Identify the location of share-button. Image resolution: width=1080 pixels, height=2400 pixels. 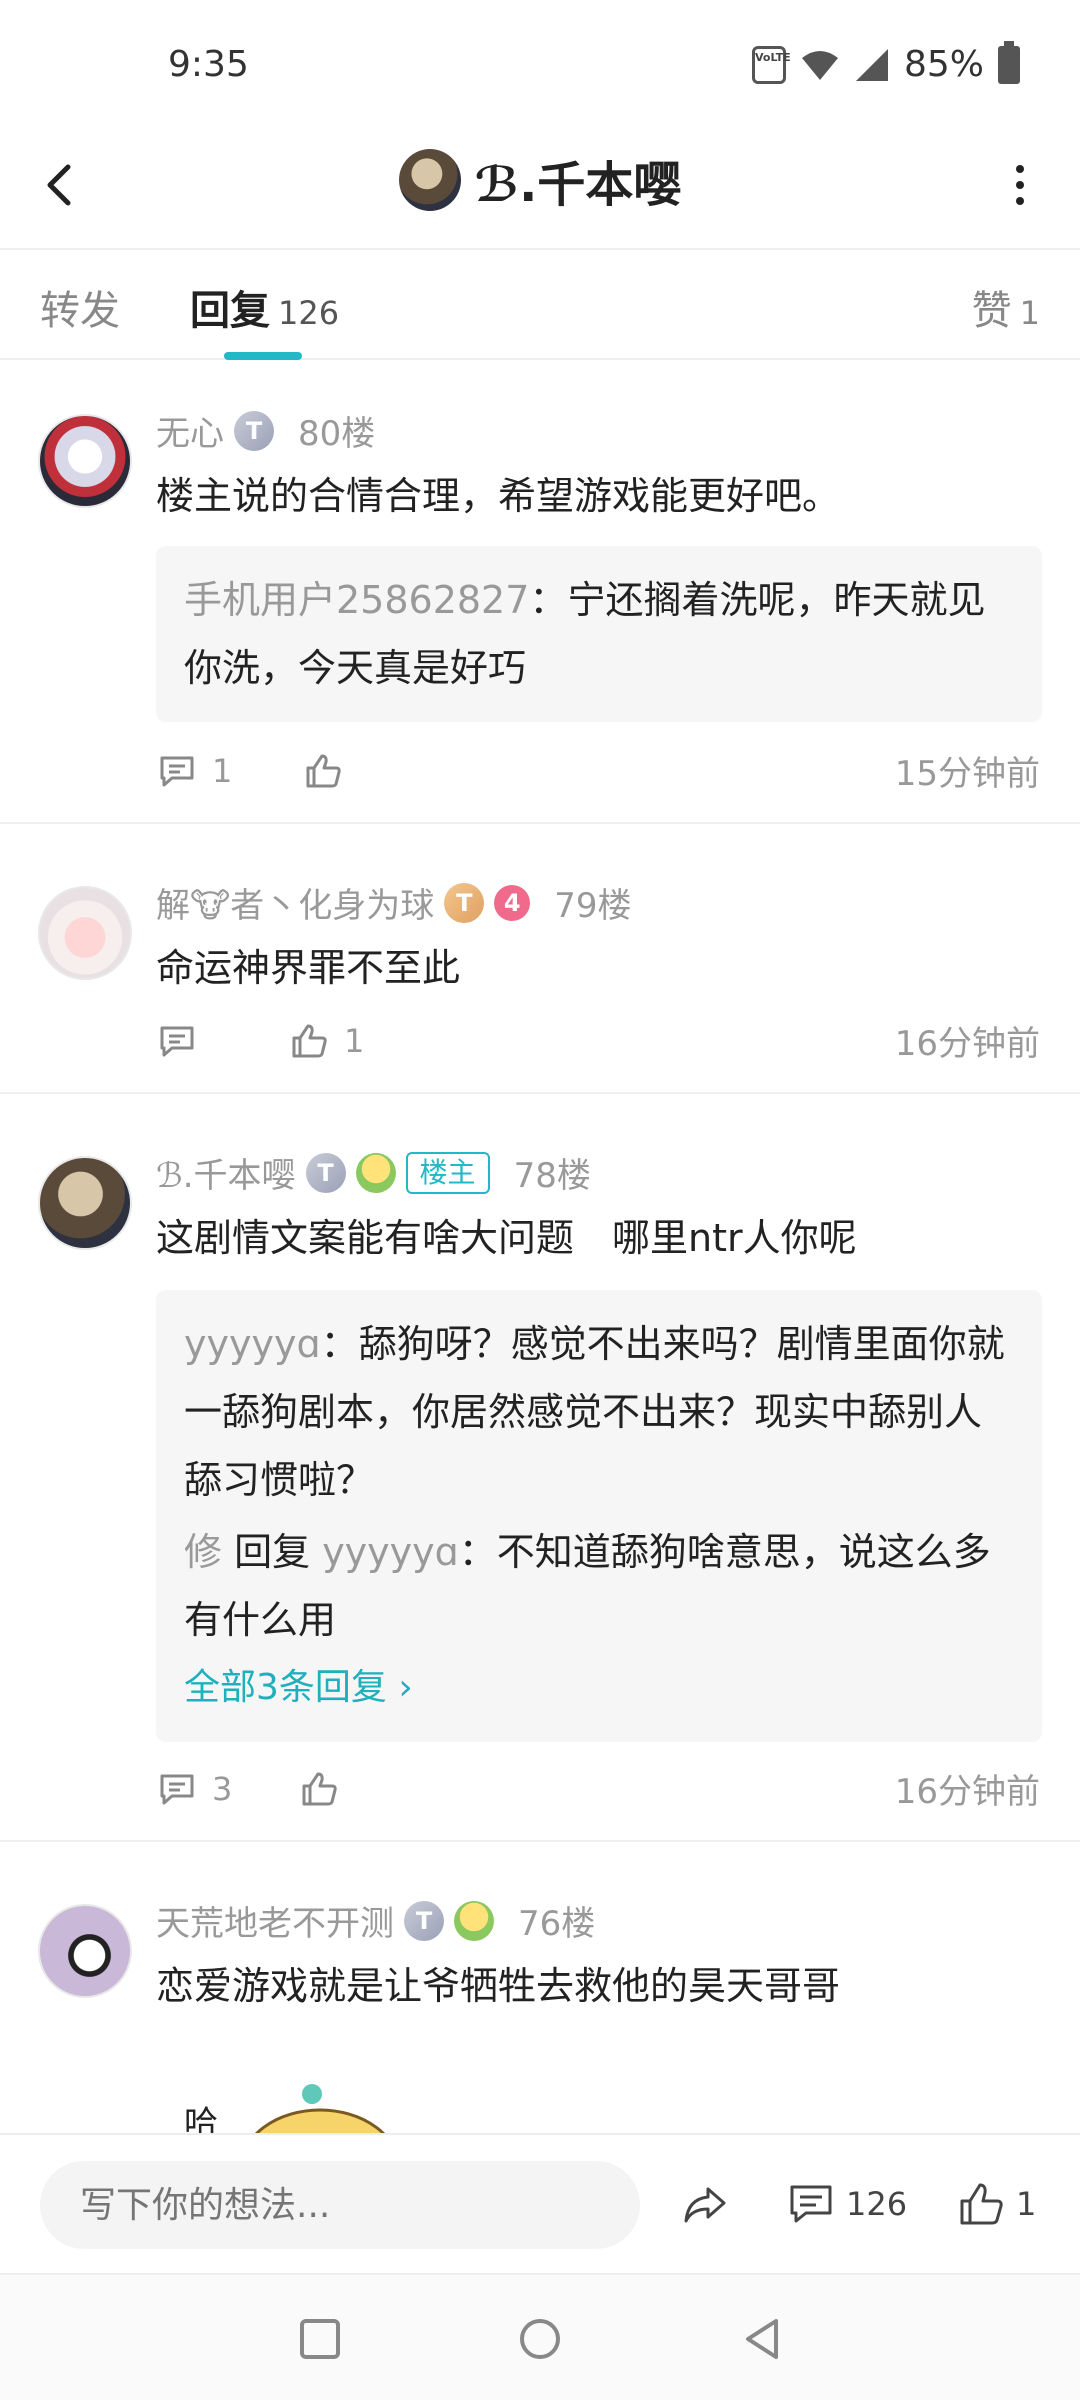
(705, 2204).